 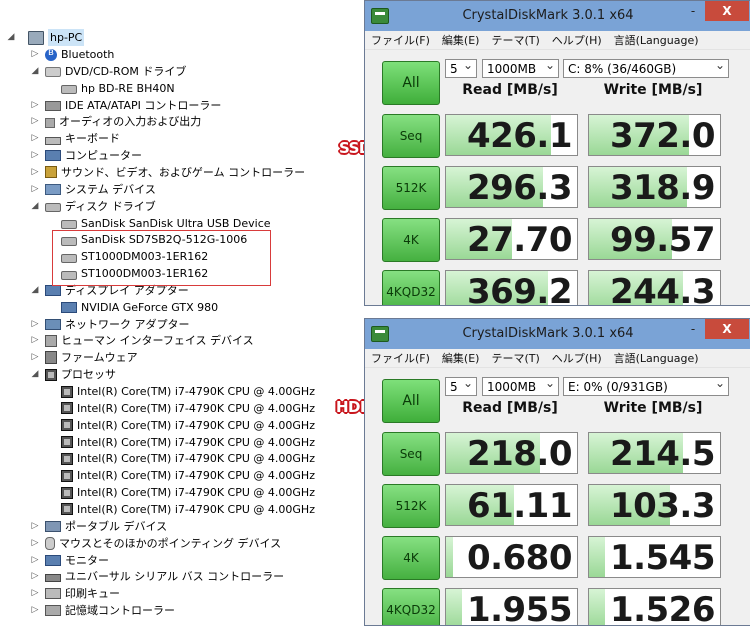 What do you see at coordinates (111, 88) in the screenshot?
I see `tree-item: hp BD-RE BH40N` at bounding box center [111, 88].